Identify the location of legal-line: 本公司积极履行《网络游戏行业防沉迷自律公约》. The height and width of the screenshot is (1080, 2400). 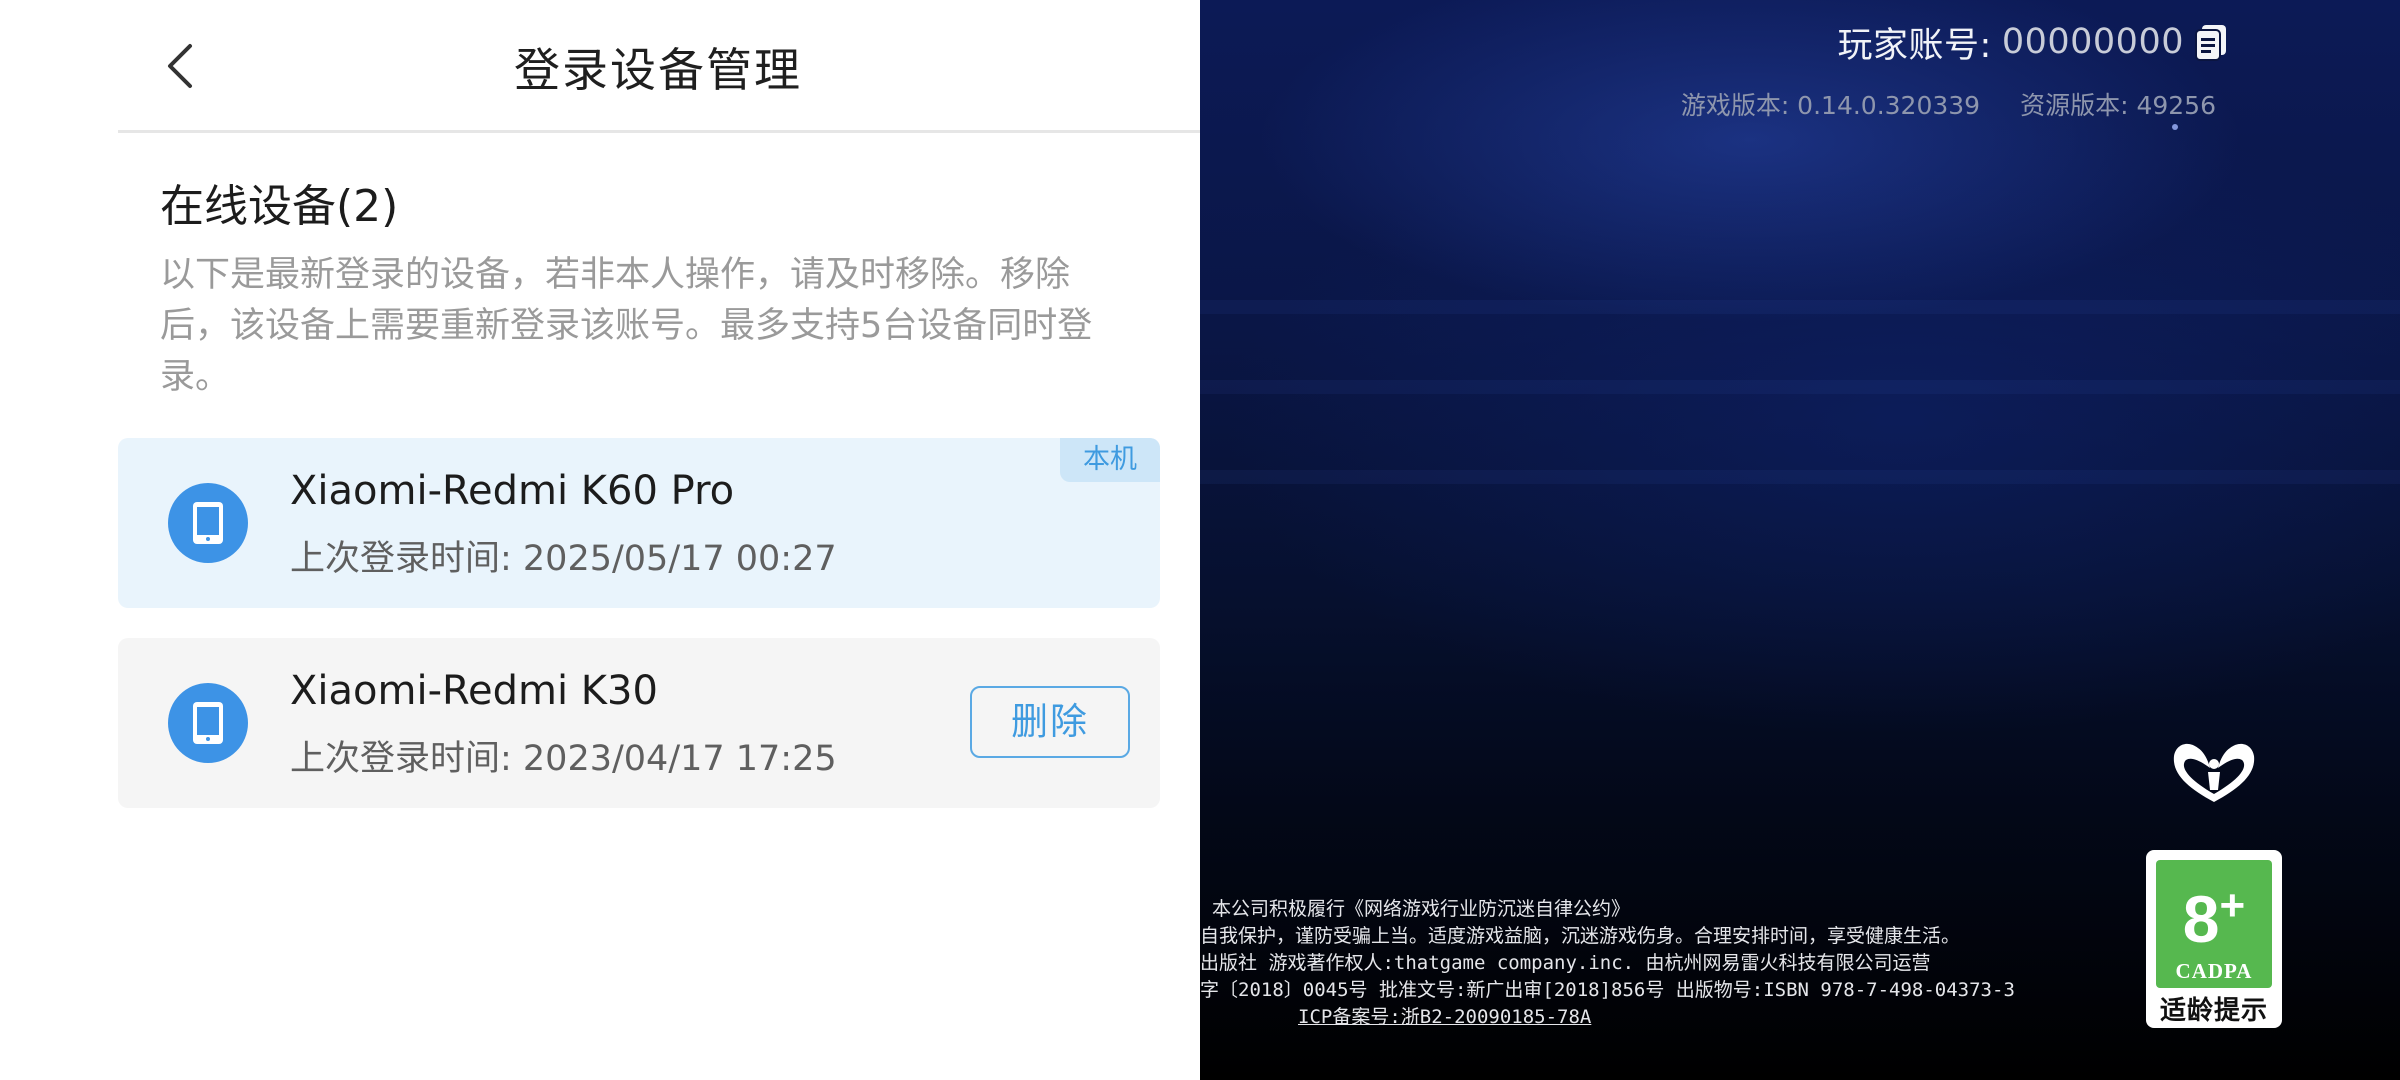
(1421, 909).